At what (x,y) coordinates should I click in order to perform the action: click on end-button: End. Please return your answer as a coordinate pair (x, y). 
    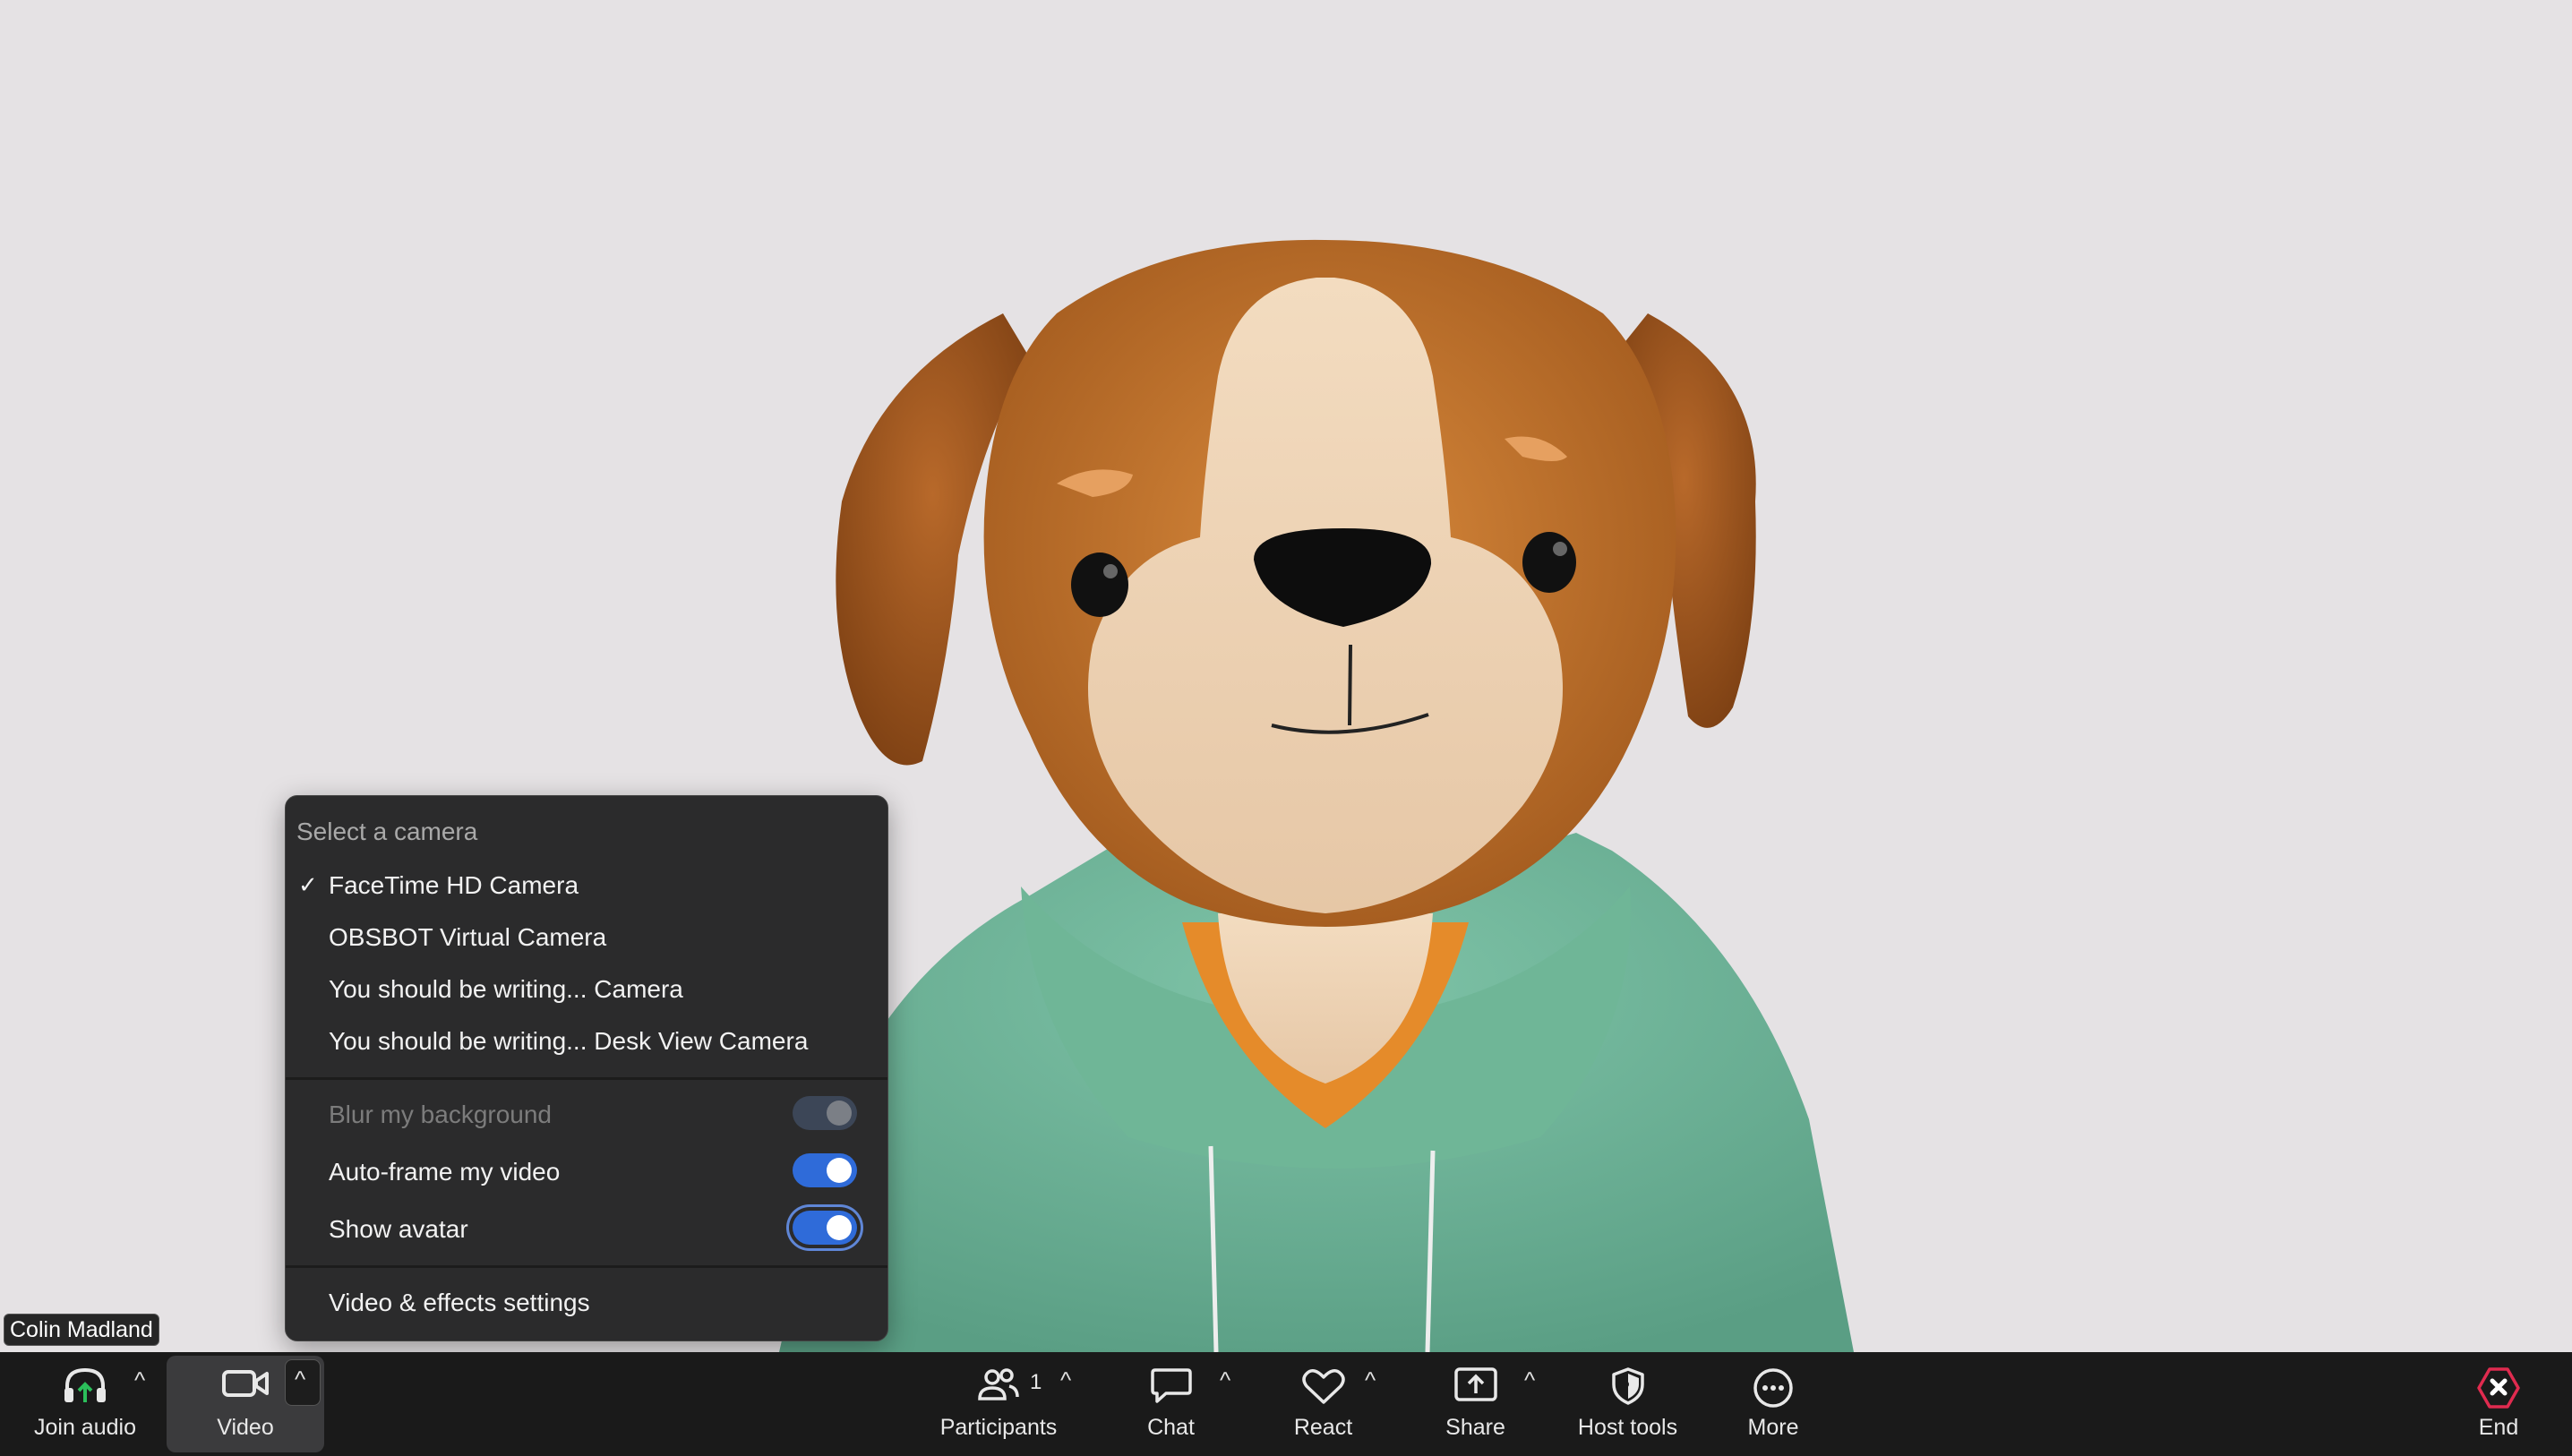
    Looking at the image, I should click on (2499, 1404).